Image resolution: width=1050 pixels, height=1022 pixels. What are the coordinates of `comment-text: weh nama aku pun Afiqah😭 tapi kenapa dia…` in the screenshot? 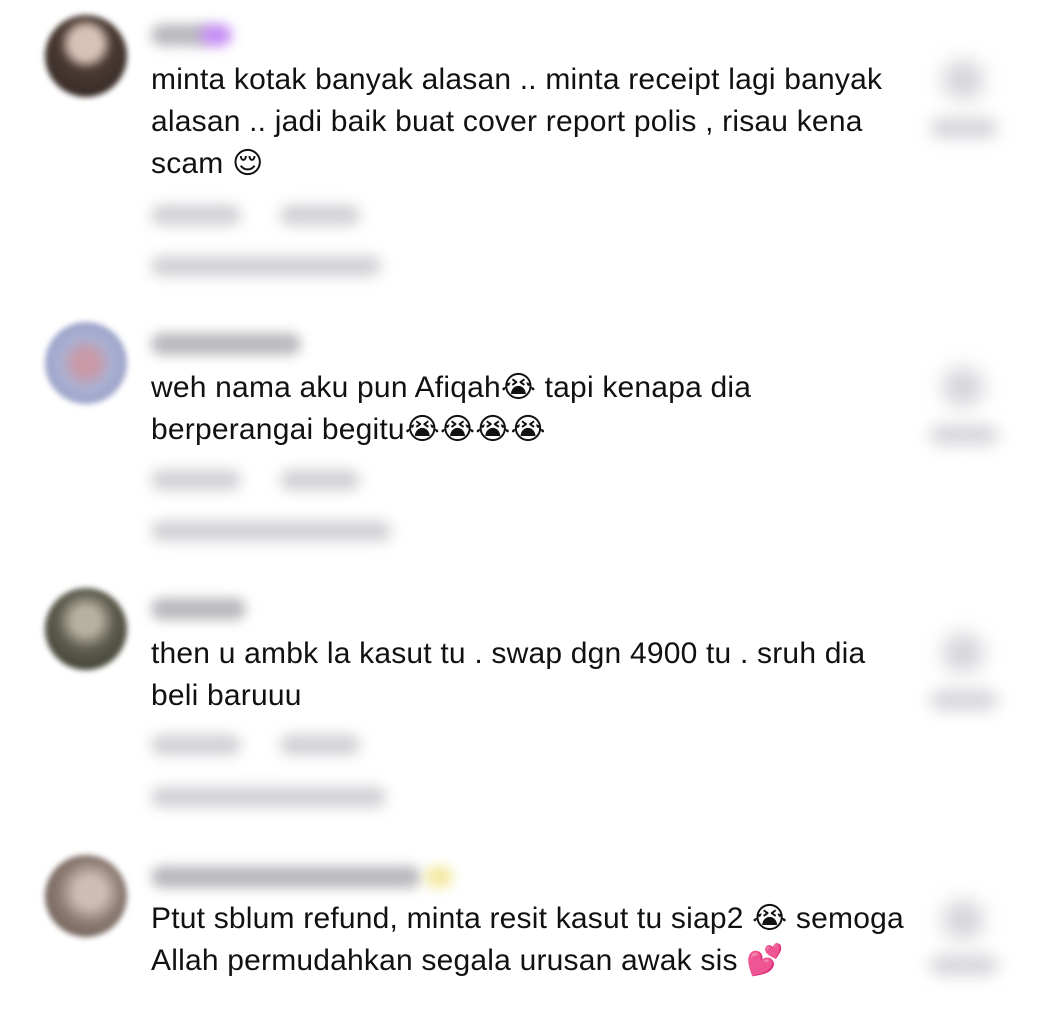 It's located at (451, 408).